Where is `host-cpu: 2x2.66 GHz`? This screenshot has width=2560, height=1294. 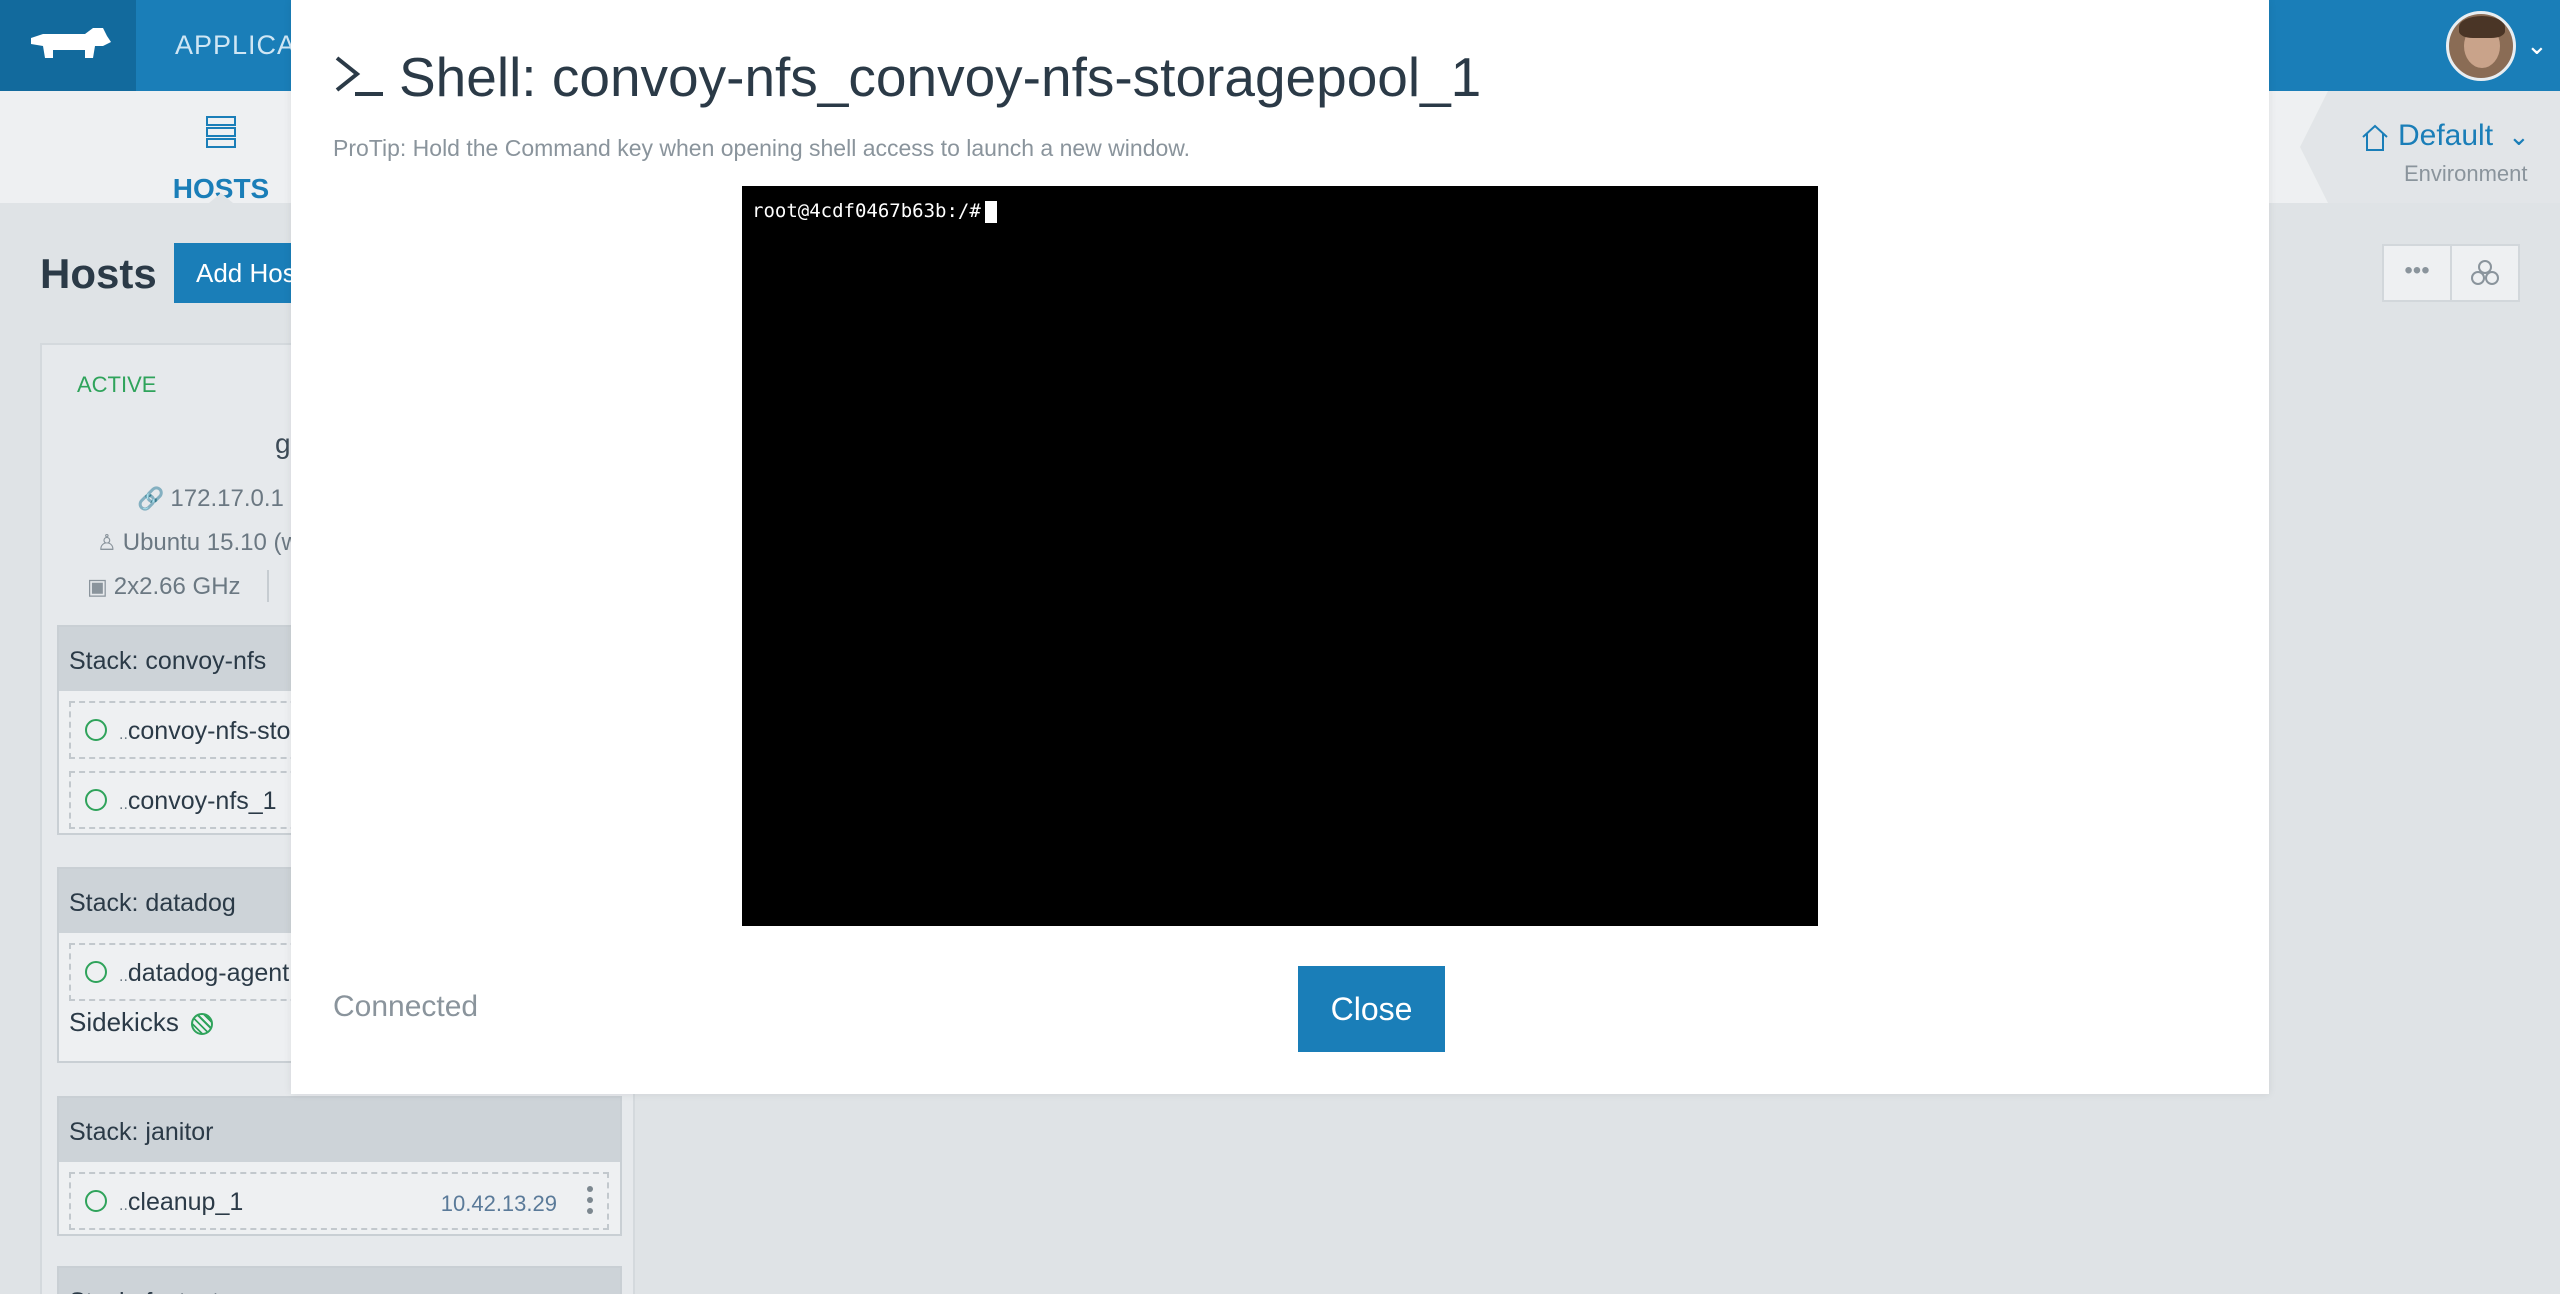
host-cpu: 2x2.66 GHz is located at coordinates (177, 586).